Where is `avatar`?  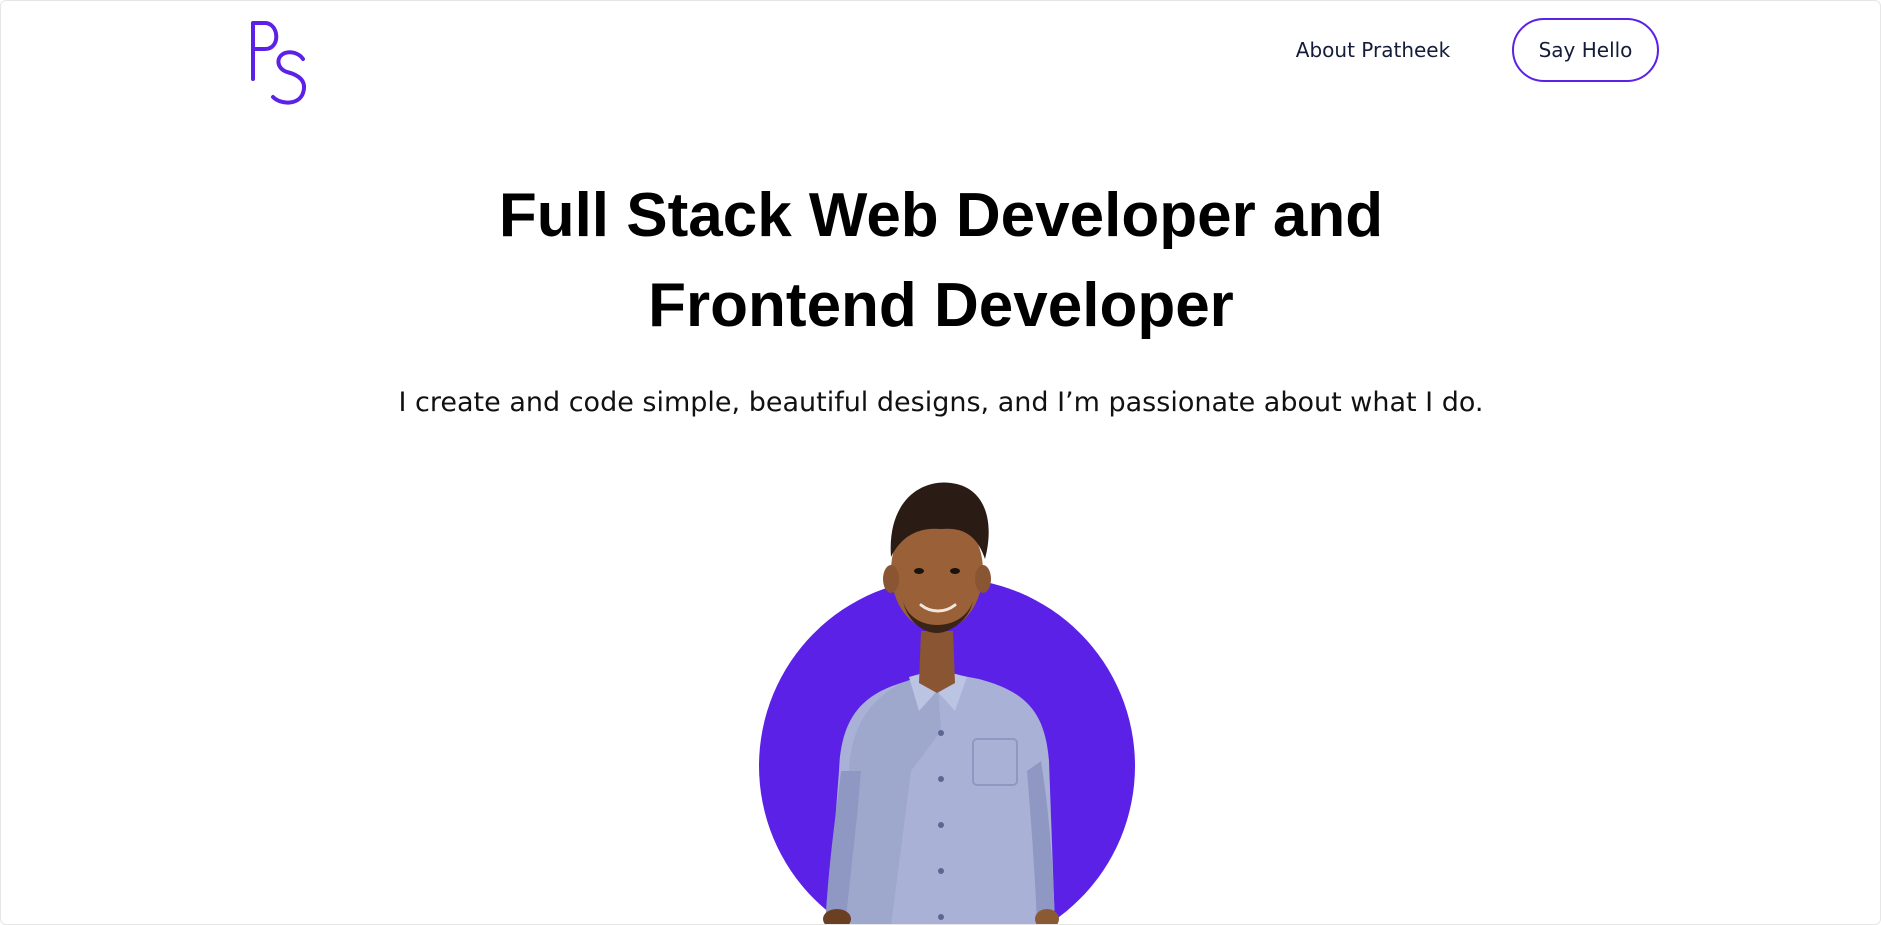
avatar is located at coordinates (951, 697).